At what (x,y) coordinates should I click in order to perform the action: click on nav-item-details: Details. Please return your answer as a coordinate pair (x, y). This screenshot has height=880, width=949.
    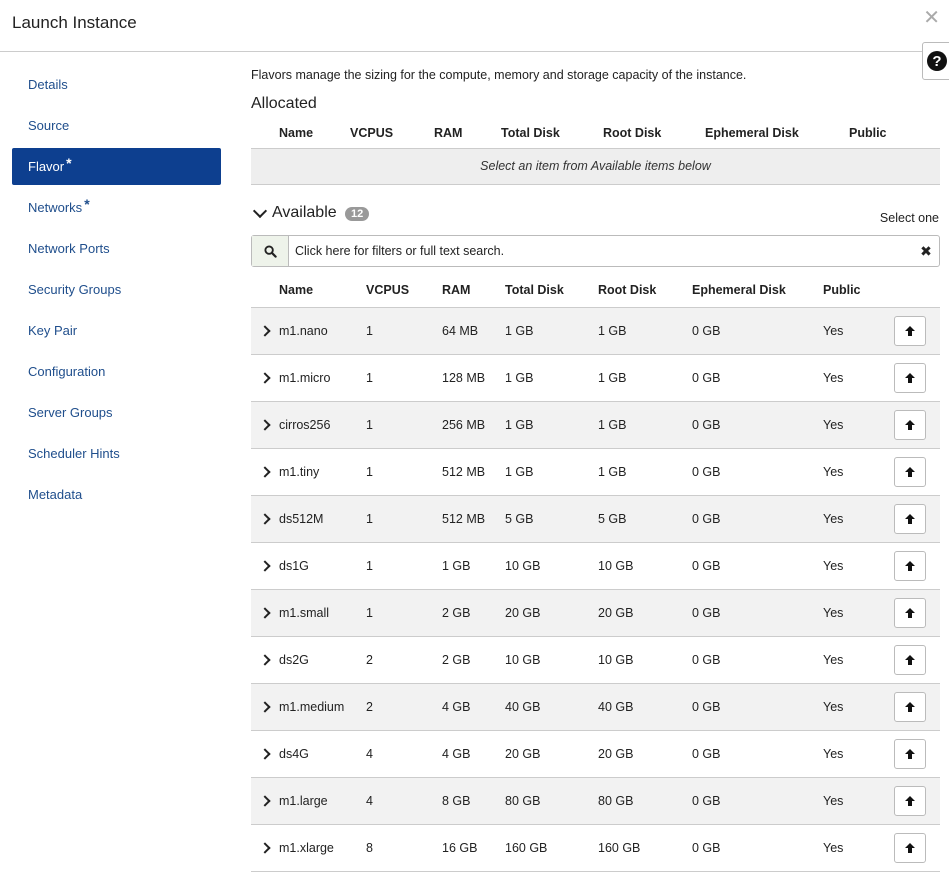
    Looking at the image, I should click on (116, 84).